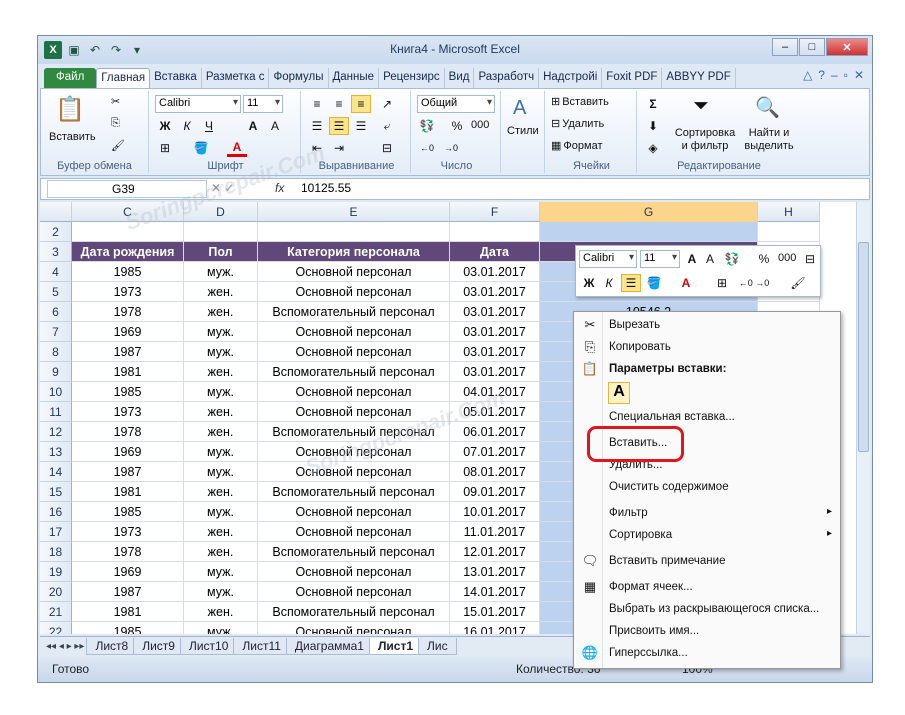 The image size is (905, 715). I want to click on table-cell: 1978, so click(128, 432).